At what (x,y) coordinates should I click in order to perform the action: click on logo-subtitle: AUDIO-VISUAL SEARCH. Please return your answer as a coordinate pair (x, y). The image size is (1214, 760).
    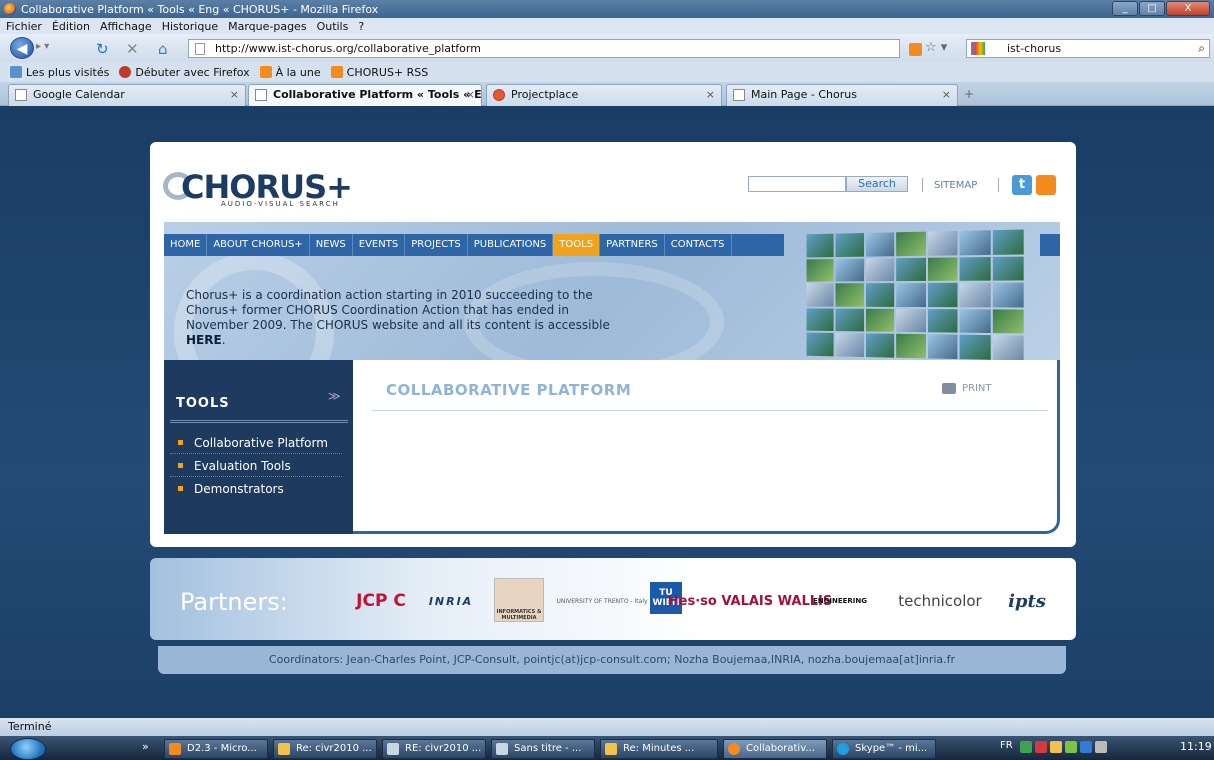
    Looking at the image, I should click on (280, 204).